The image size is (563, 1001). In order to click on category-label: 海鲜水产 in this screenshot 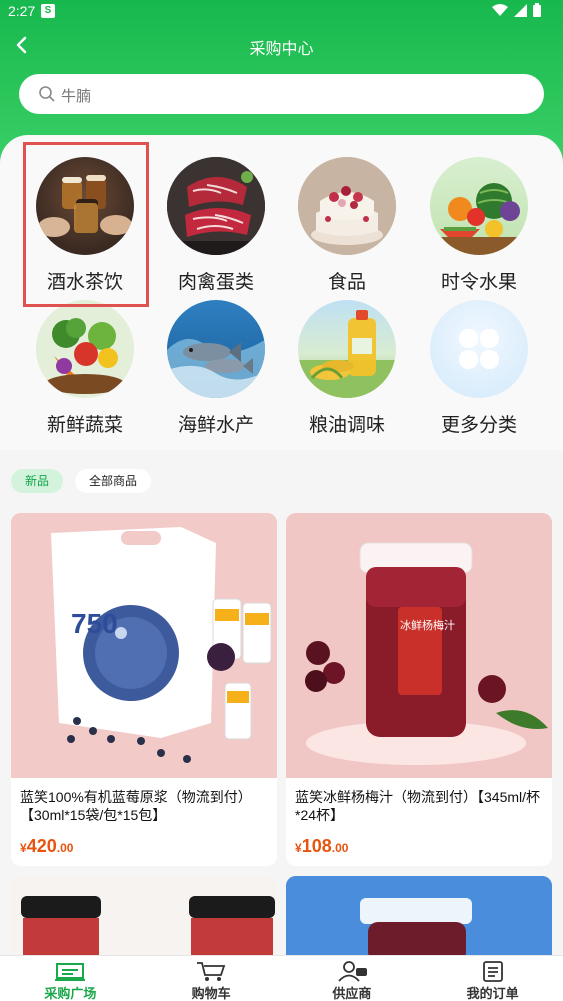, I will do `click(215, 425)`.